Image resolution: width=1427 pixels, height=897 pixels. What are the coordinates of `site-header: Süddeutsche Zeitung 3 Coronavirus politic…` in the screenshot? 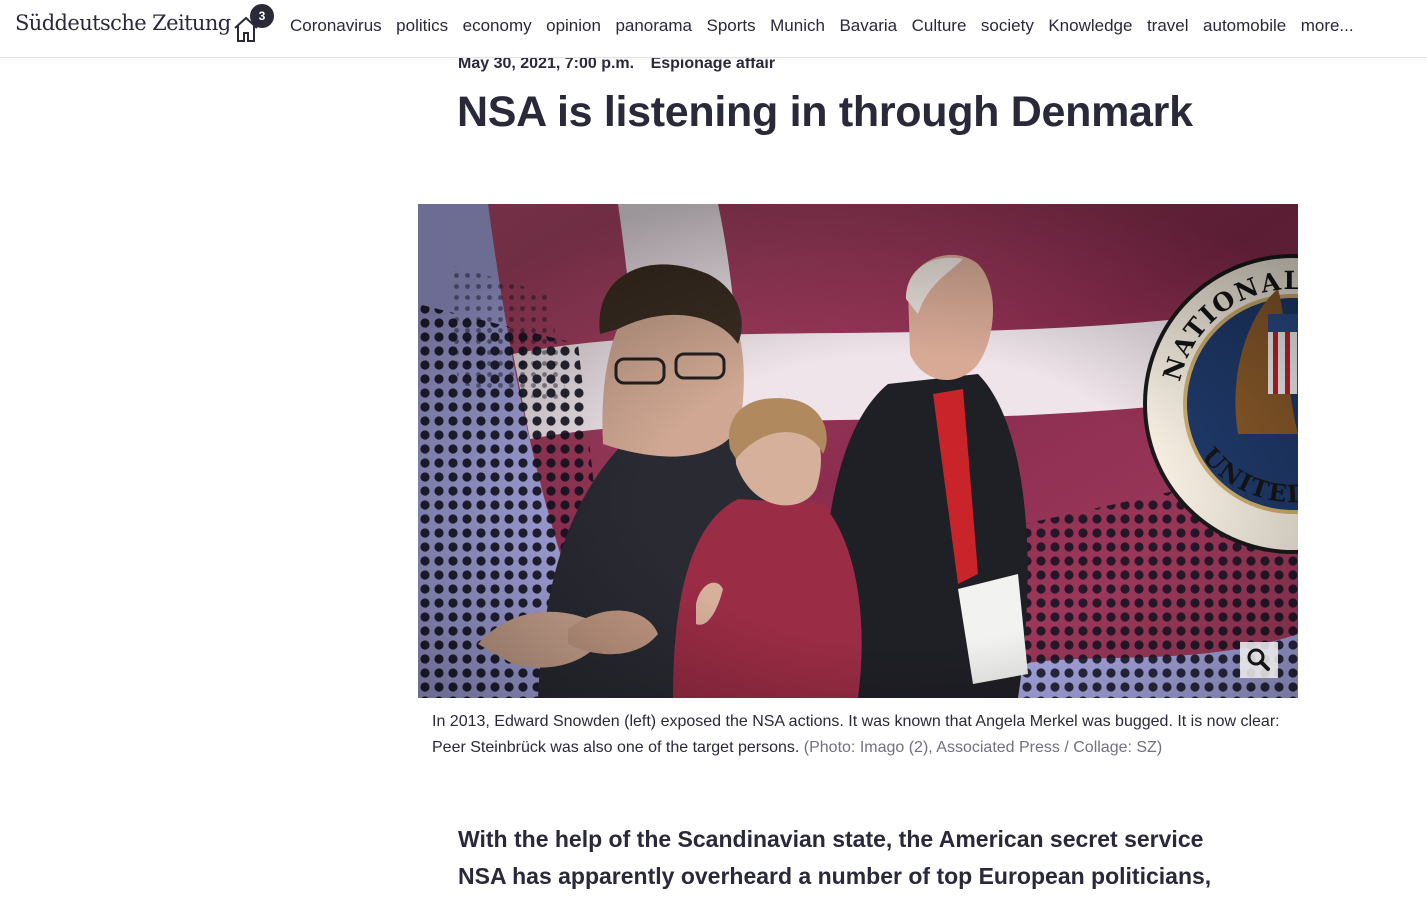 It's located at (713, 29).